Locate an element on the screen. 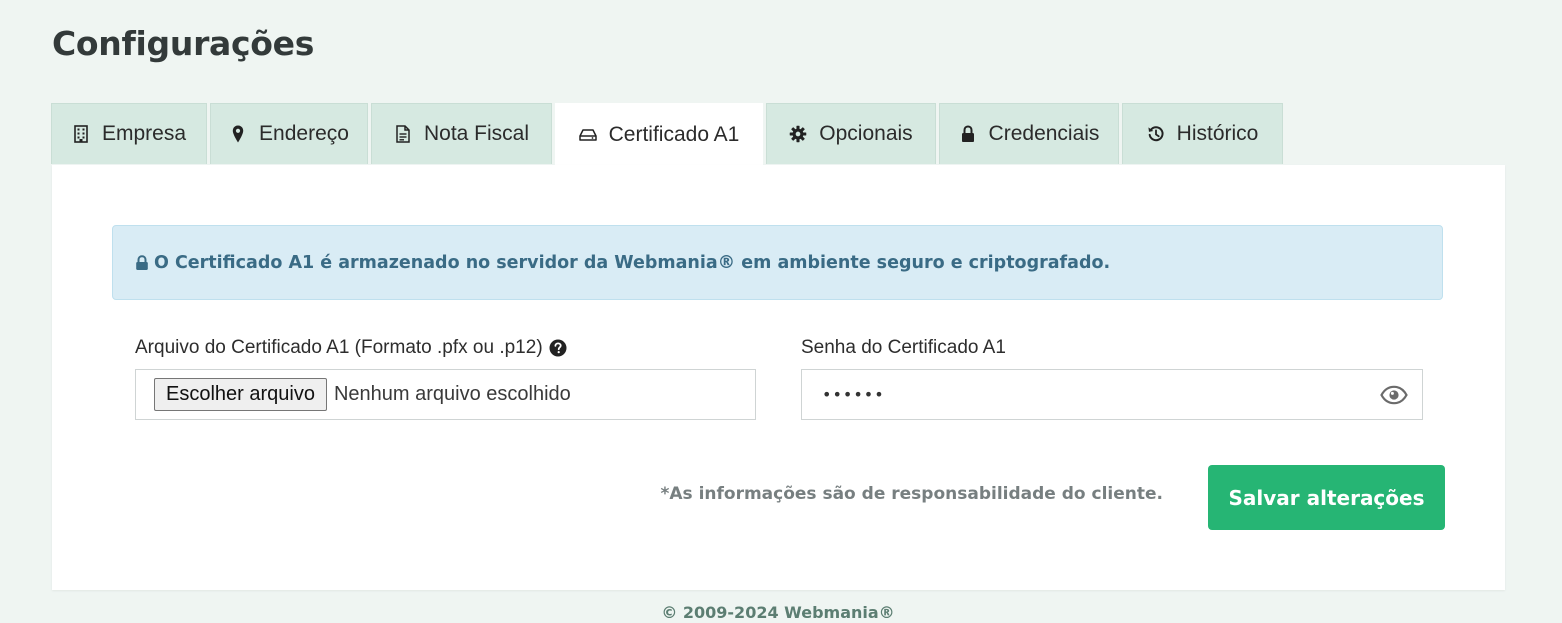  tab-label: Certificado A1 is located at coordinates (674, 134).